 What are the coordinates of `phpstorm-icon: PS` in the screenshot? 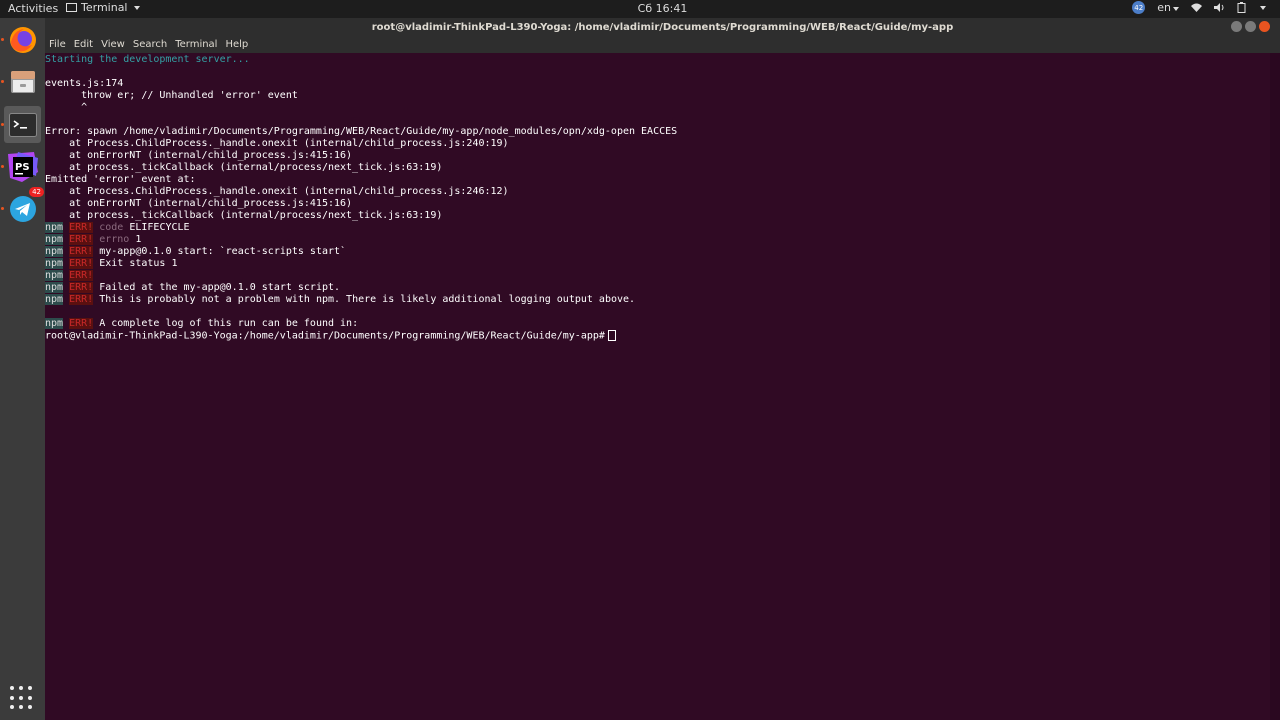 It's located at (22, 166).